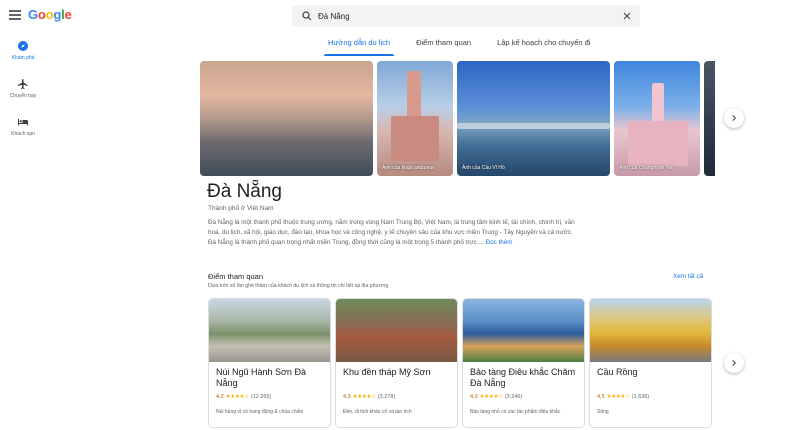  Describe the element at coordinates (23, 134) in the screenshot. I see `nav-item-label: Khách sạn` at that location.